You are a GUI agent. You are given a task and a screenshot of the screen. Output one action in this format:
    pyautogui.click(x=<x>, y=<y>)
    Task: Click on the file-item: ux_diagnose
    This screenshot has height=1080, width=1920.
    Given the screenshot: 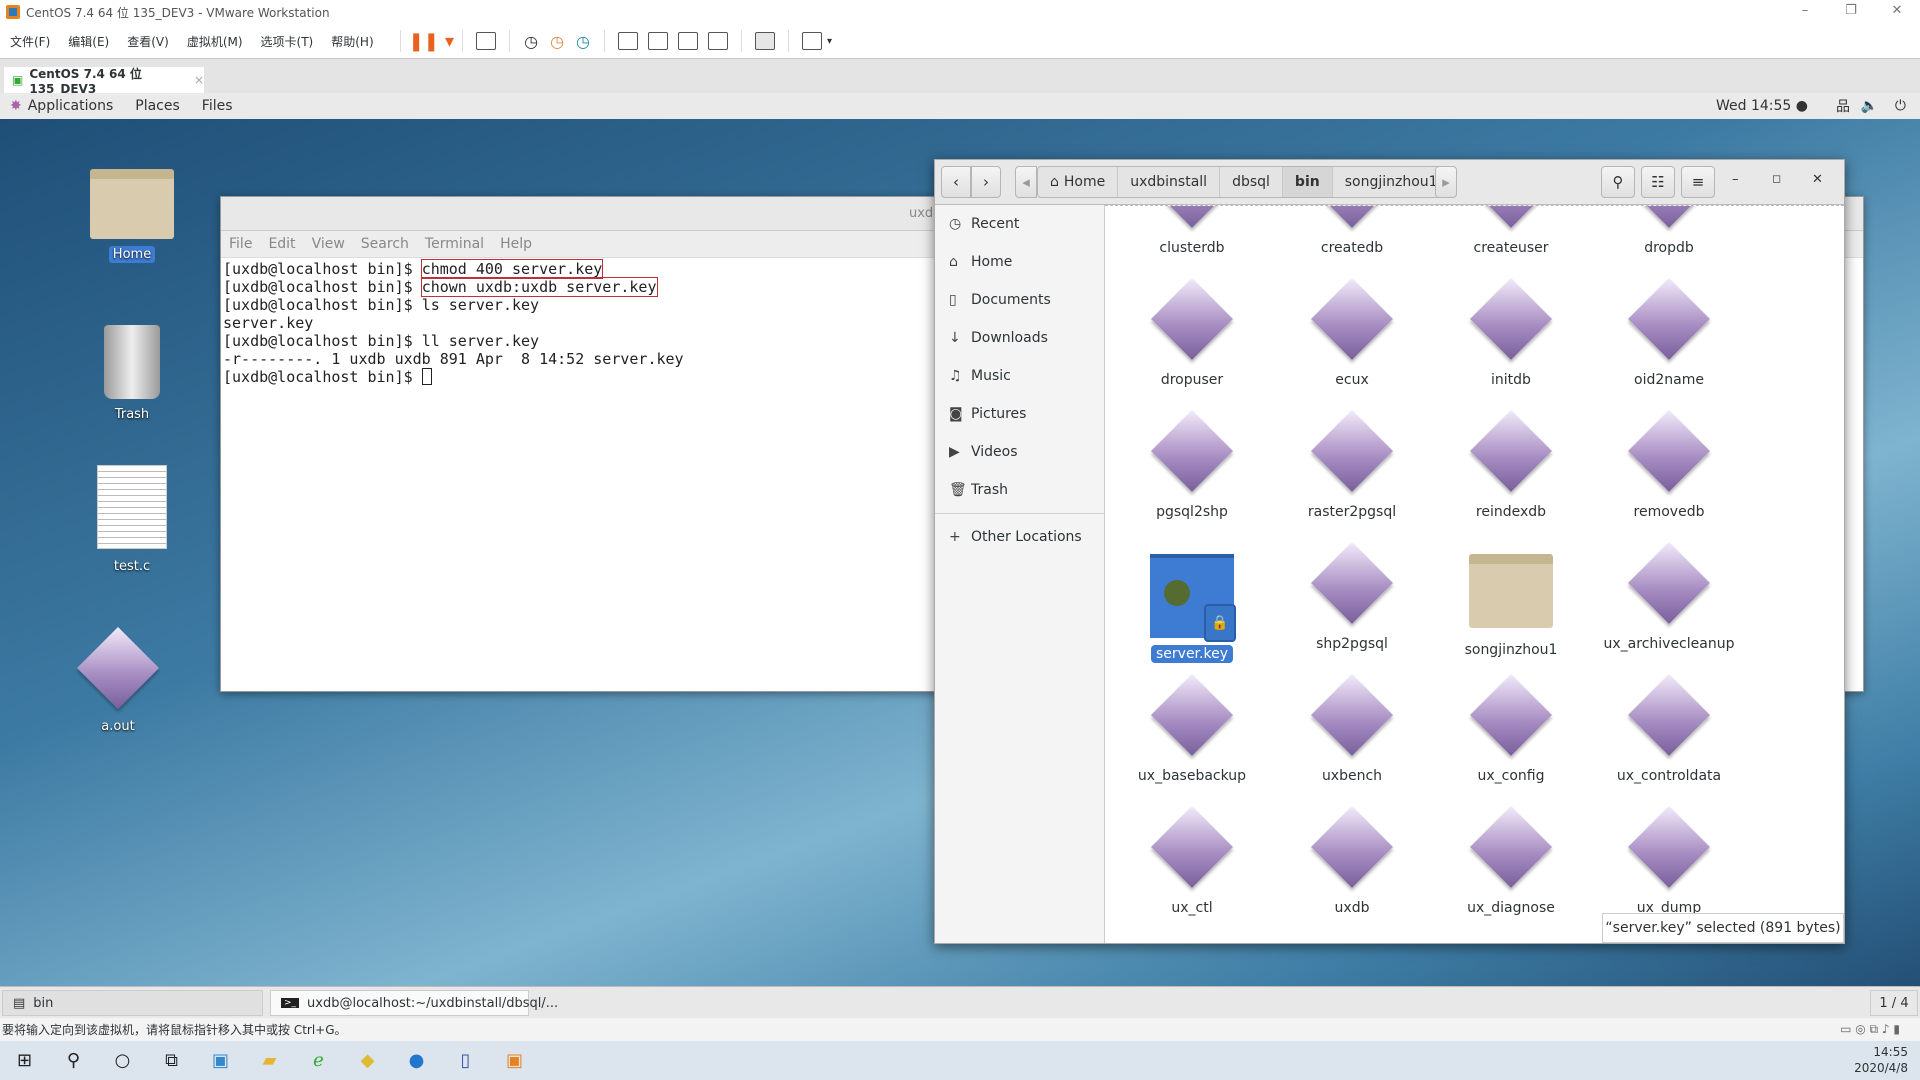 What is the action you would take?
    pyautogui.click(x=1511, y=860)
    